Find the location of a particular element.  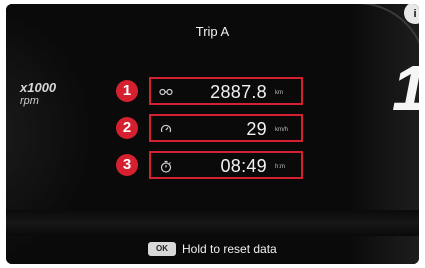

trip-distance-row: 2887.8 km is located at coordinates (226, 91).